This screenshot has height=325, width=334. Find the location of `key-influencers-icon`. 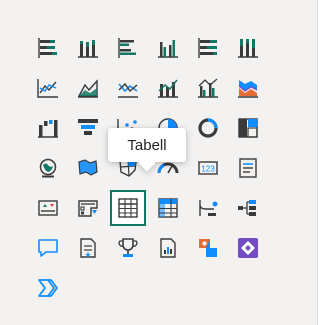

key-influencers-icon is located at coordinates (208, 208).